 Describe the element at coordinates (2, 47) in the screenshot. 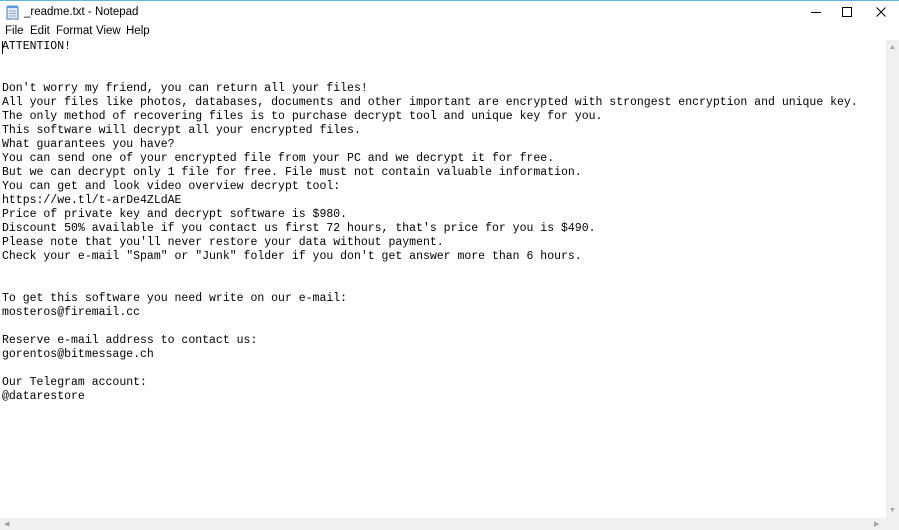

I see `text-caret` at that location.